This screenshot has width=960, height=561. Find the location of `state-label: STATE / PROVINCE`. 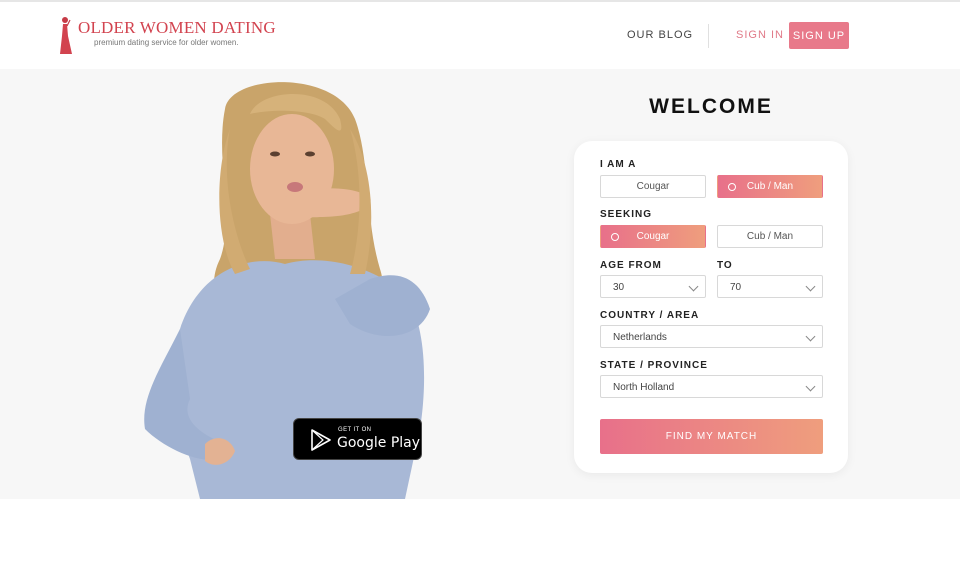

state-label: STATE / PROVINCE is located at coordinates (654, 365).